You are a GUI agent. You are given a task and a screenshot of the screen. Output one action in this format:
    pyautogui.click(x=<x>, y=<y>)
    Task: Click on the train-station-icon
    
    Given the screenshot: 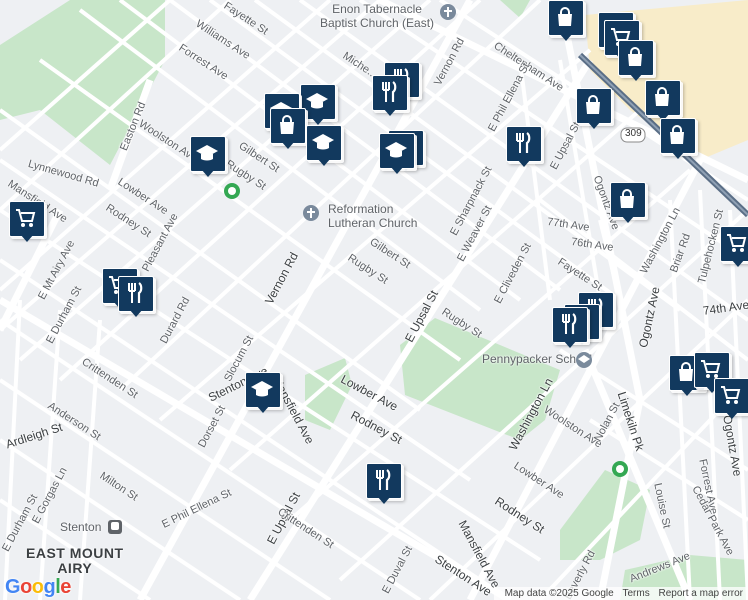 What is the action you would take?
    pyautogui.click(x=115, y=527)
    